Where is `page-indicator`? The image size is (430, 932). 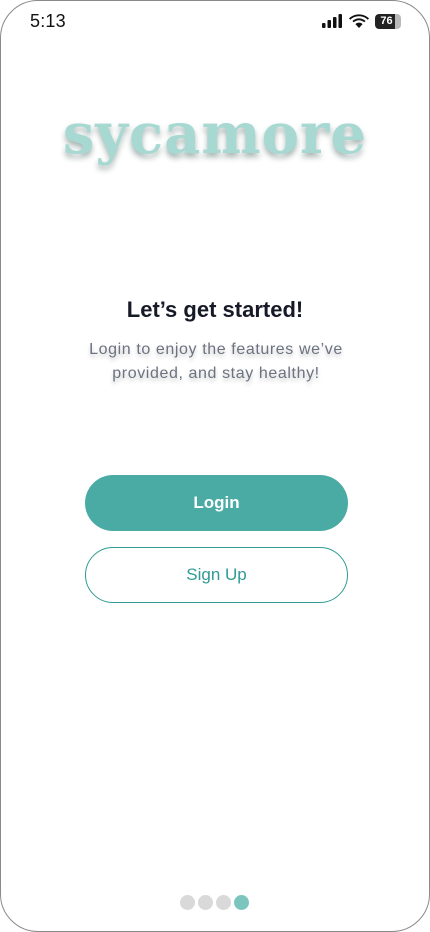
page-indicator is located at coordinates (215, 902).